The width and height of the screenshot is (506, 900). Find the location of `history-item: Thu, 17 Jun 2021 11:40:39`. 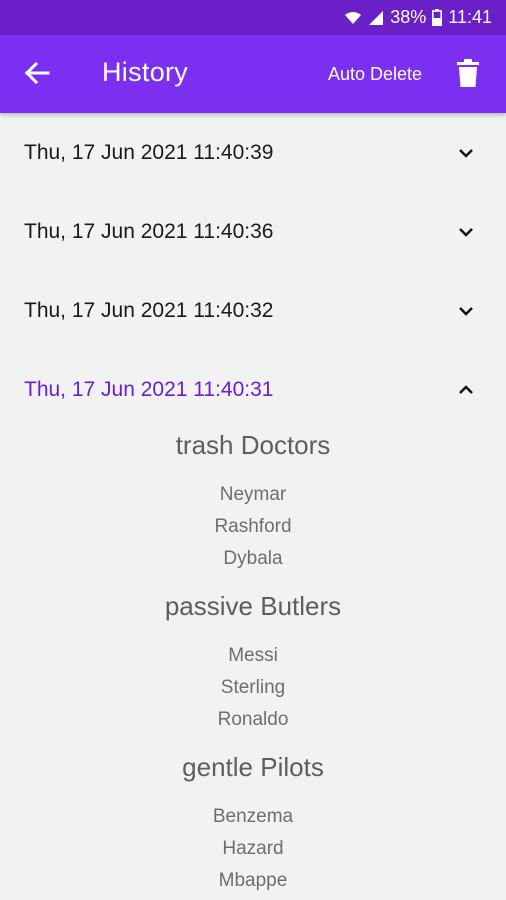

history-item: Thu, 17 Jun 2021 11:40:39 is located at coordinates (253, 152).